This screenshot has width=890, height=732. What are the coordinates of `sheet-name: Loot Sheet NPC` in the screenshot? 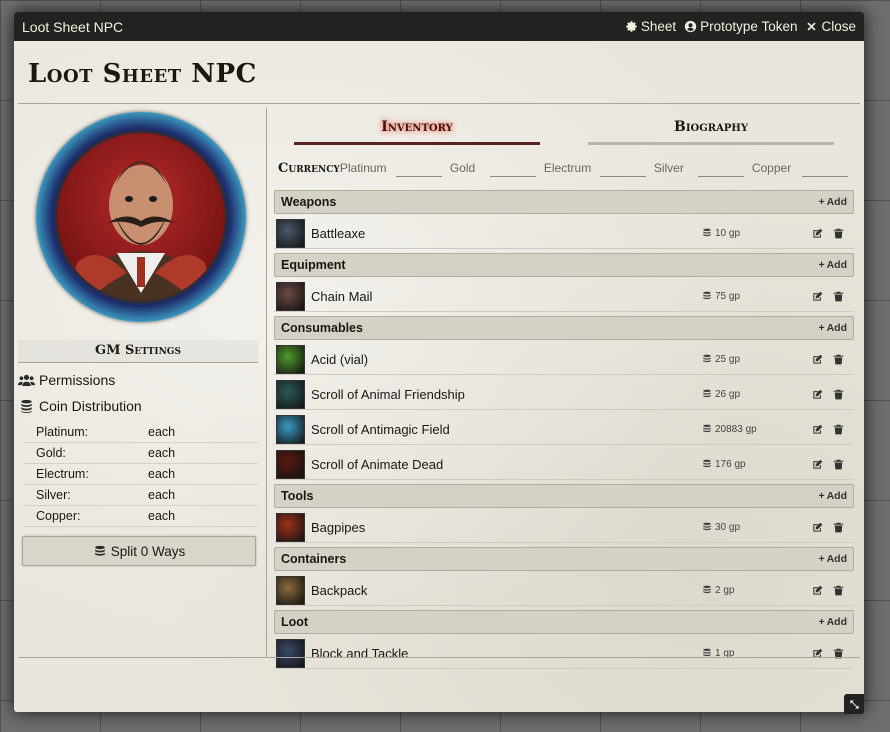 It's located at (142, 74).